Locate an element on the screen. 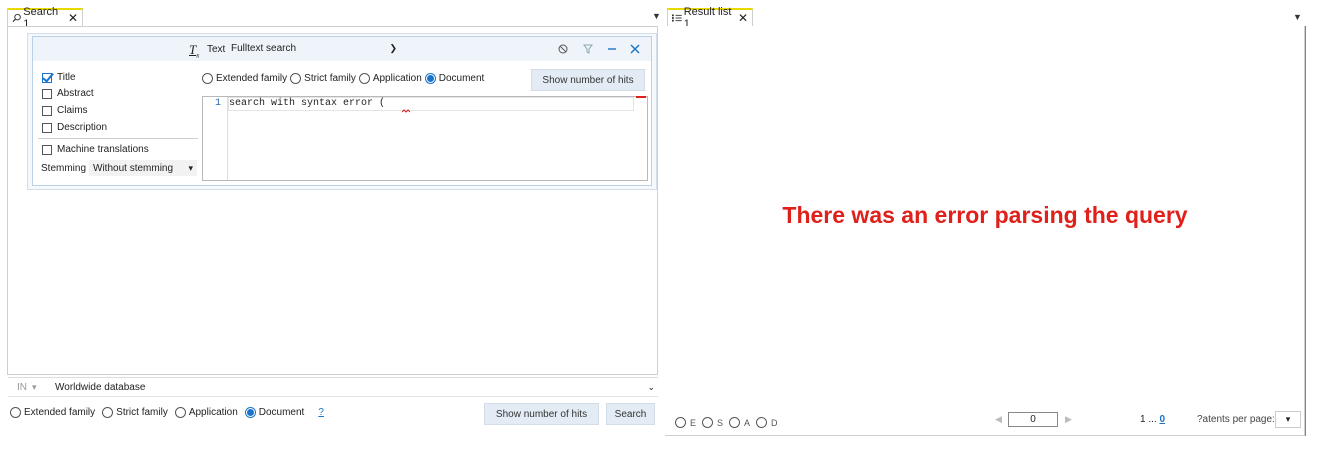 Image resolution: width=1320 pixels, height=450 pixels. patents-per-page-select: ▾ is located at coordinates (1288, 419).